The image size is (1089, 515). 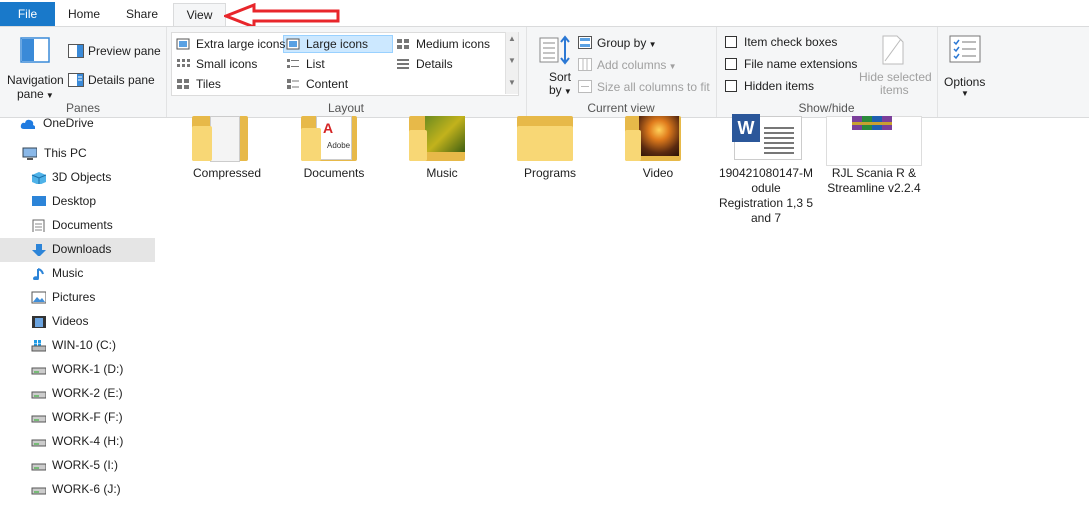 What do you see at coordinates (731, 86) in the screenshot?
I see `hidden-items-checkbox` at bounding box center [731, 86].